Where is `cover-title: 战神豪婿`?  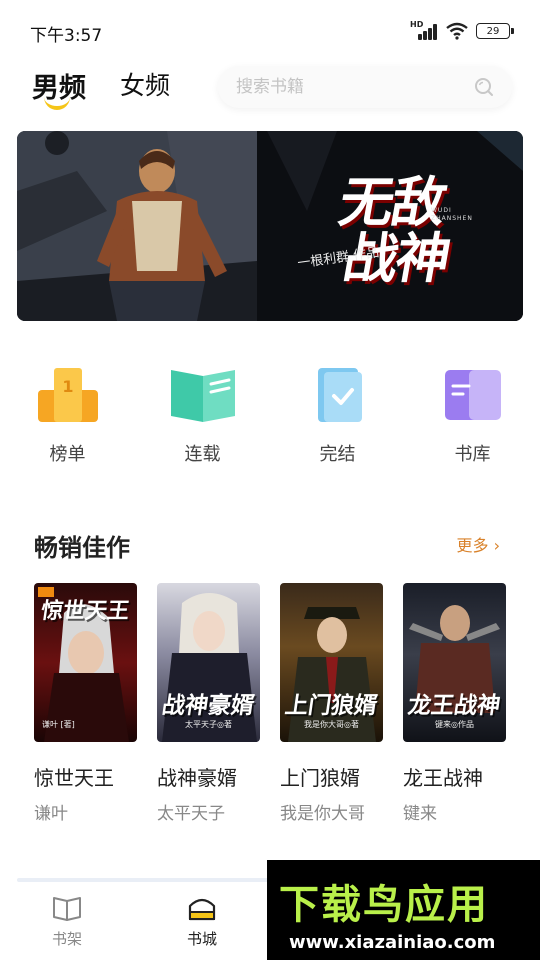 cover-title: 战神豪婿 is located at coordinates (208, 706).